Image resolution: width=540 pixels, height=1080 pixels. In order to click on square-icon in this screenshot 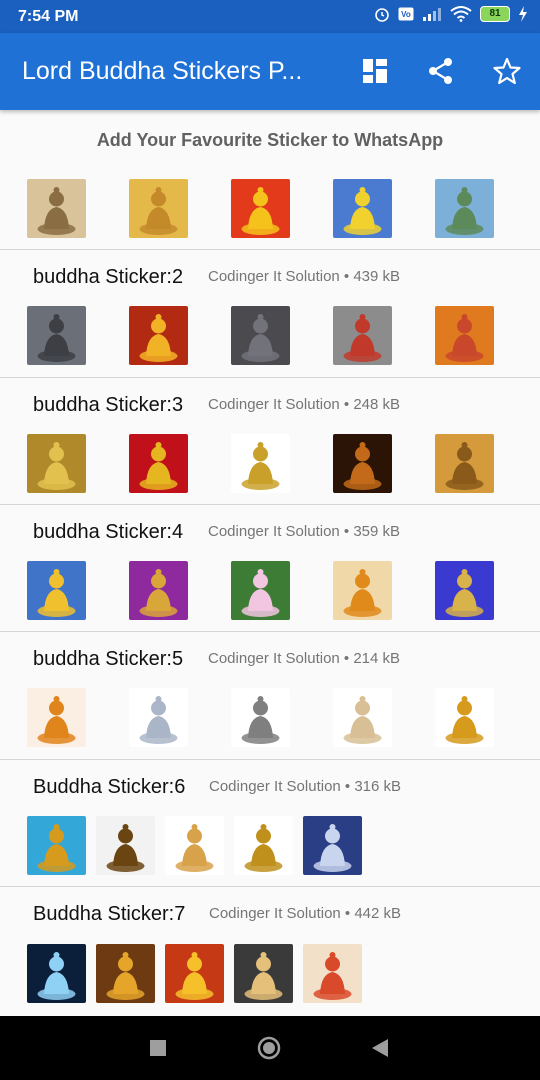, I will do `click(158, 1048)`.